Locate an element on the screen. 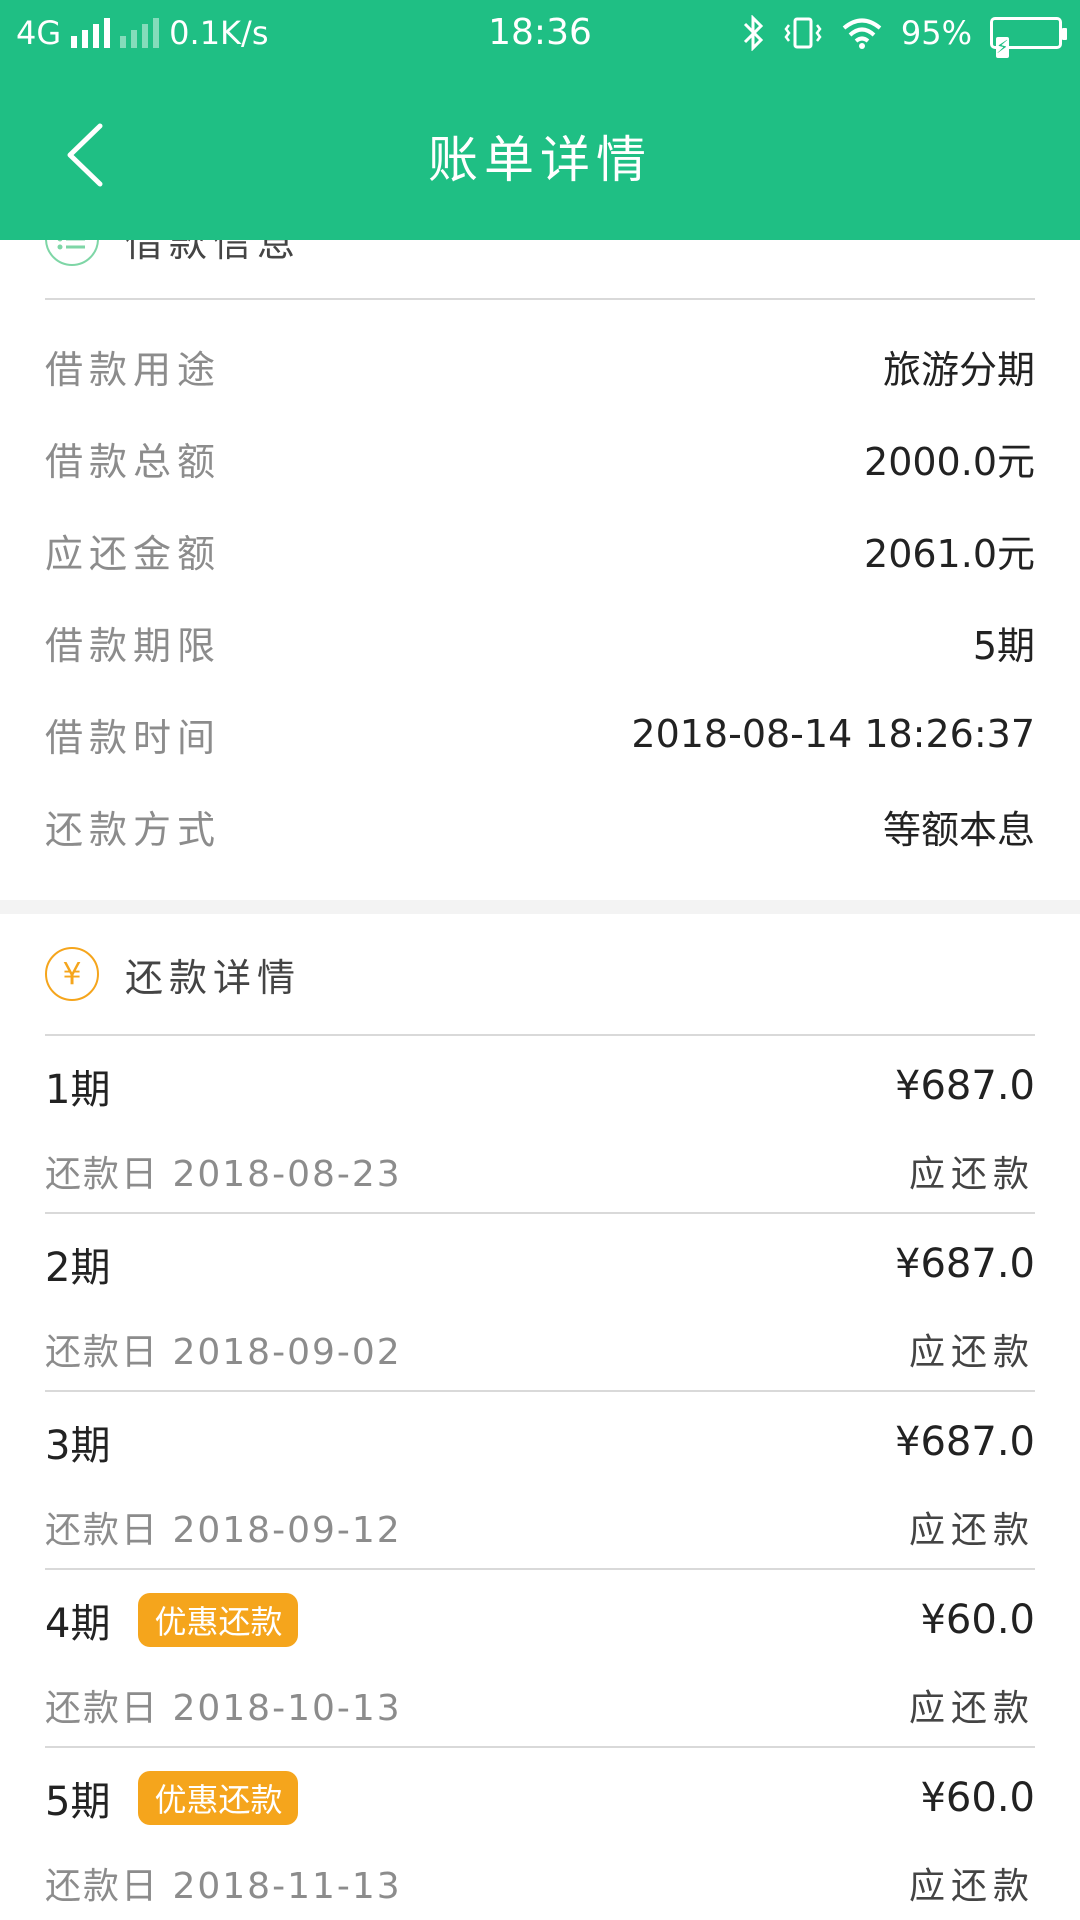  app-header: 4G 0.1K/s 18:36 95% ⚡ 账单详情 is located at coordinates (540, 120).